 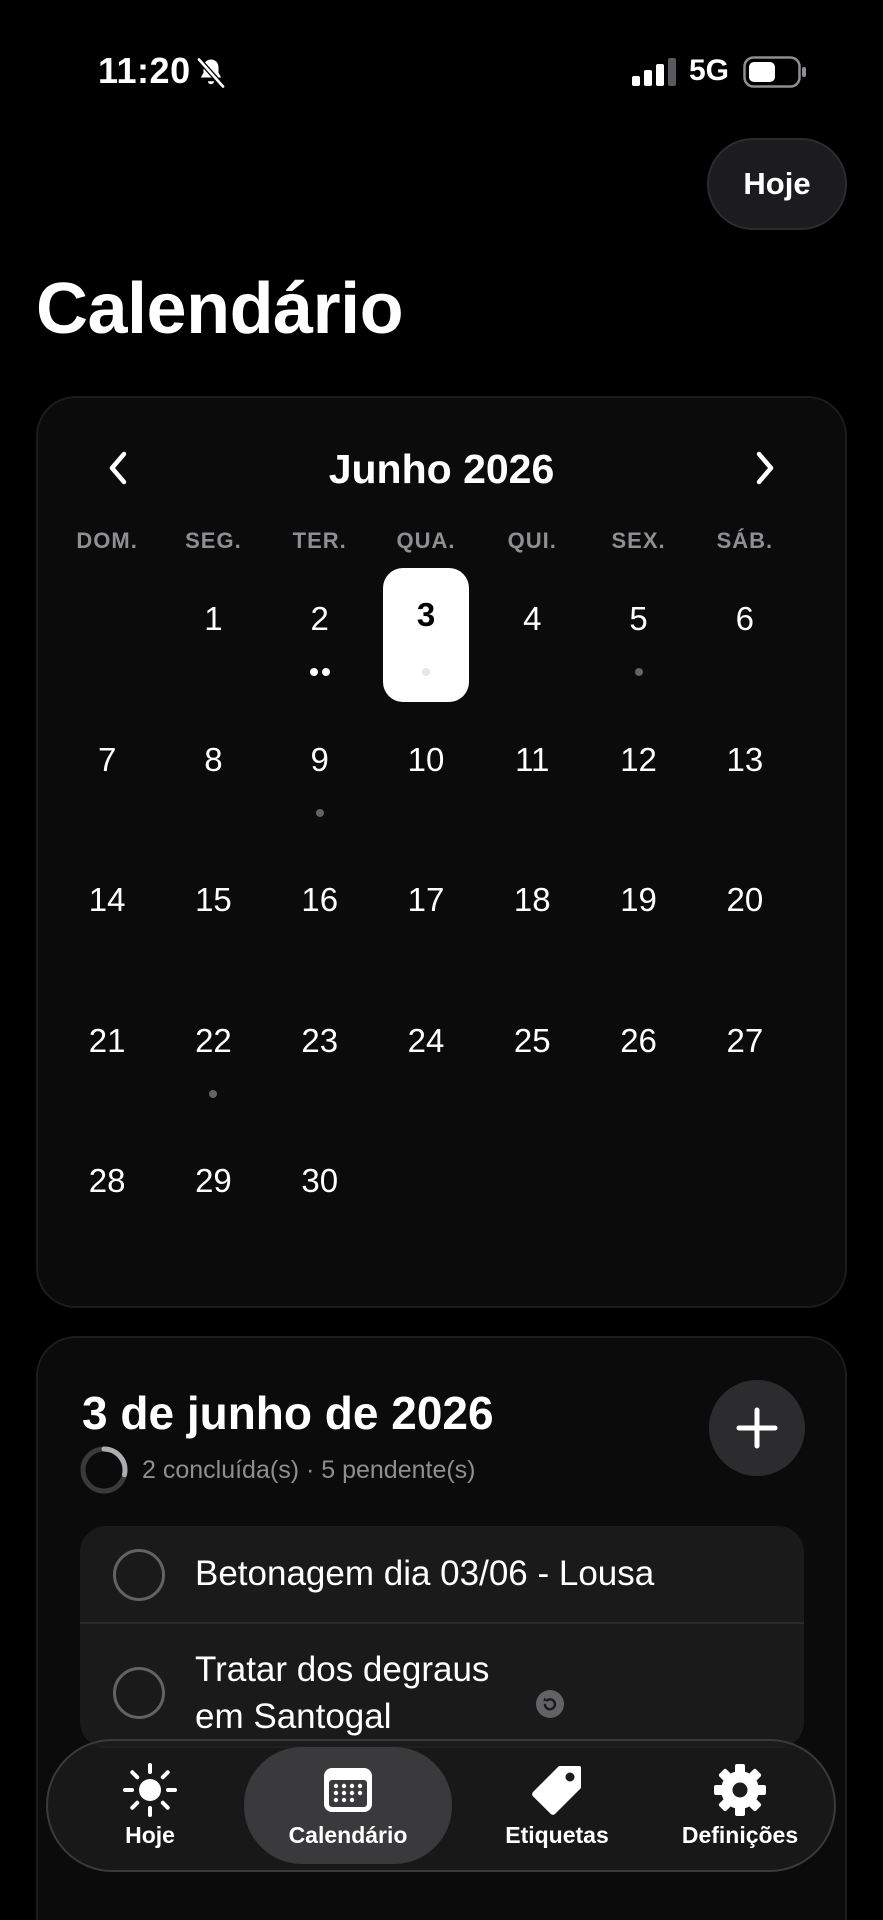 What do you see at coordinates (150, 1790) in the screenshot?
I see `sun-icon` at bounding box center [150, 1790].